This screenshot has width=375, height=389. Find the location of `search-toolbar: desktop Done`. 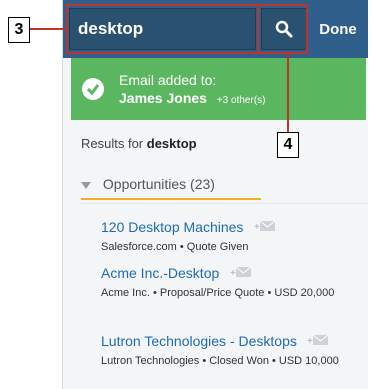

search-toolbar: desktop Done is located at coordinates (215, 29).